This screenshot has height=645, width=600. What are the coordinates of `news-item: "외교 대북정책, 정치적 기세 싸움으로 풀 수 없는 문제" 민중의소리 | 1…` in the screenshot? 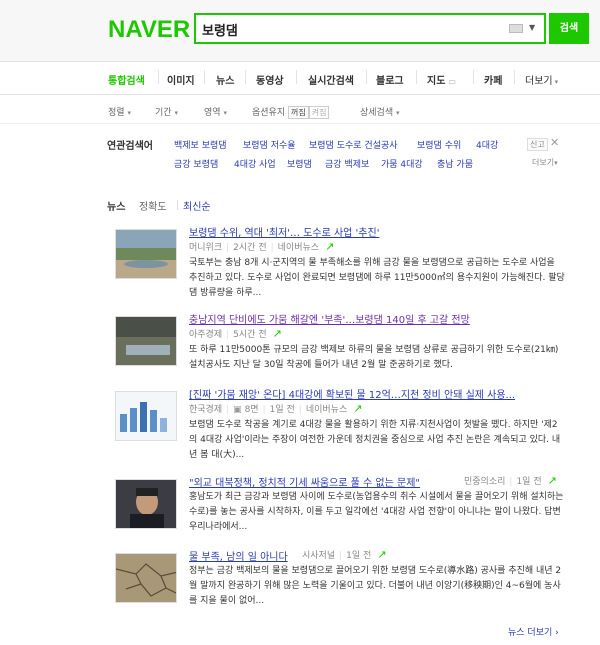 It's located at (339, 509).